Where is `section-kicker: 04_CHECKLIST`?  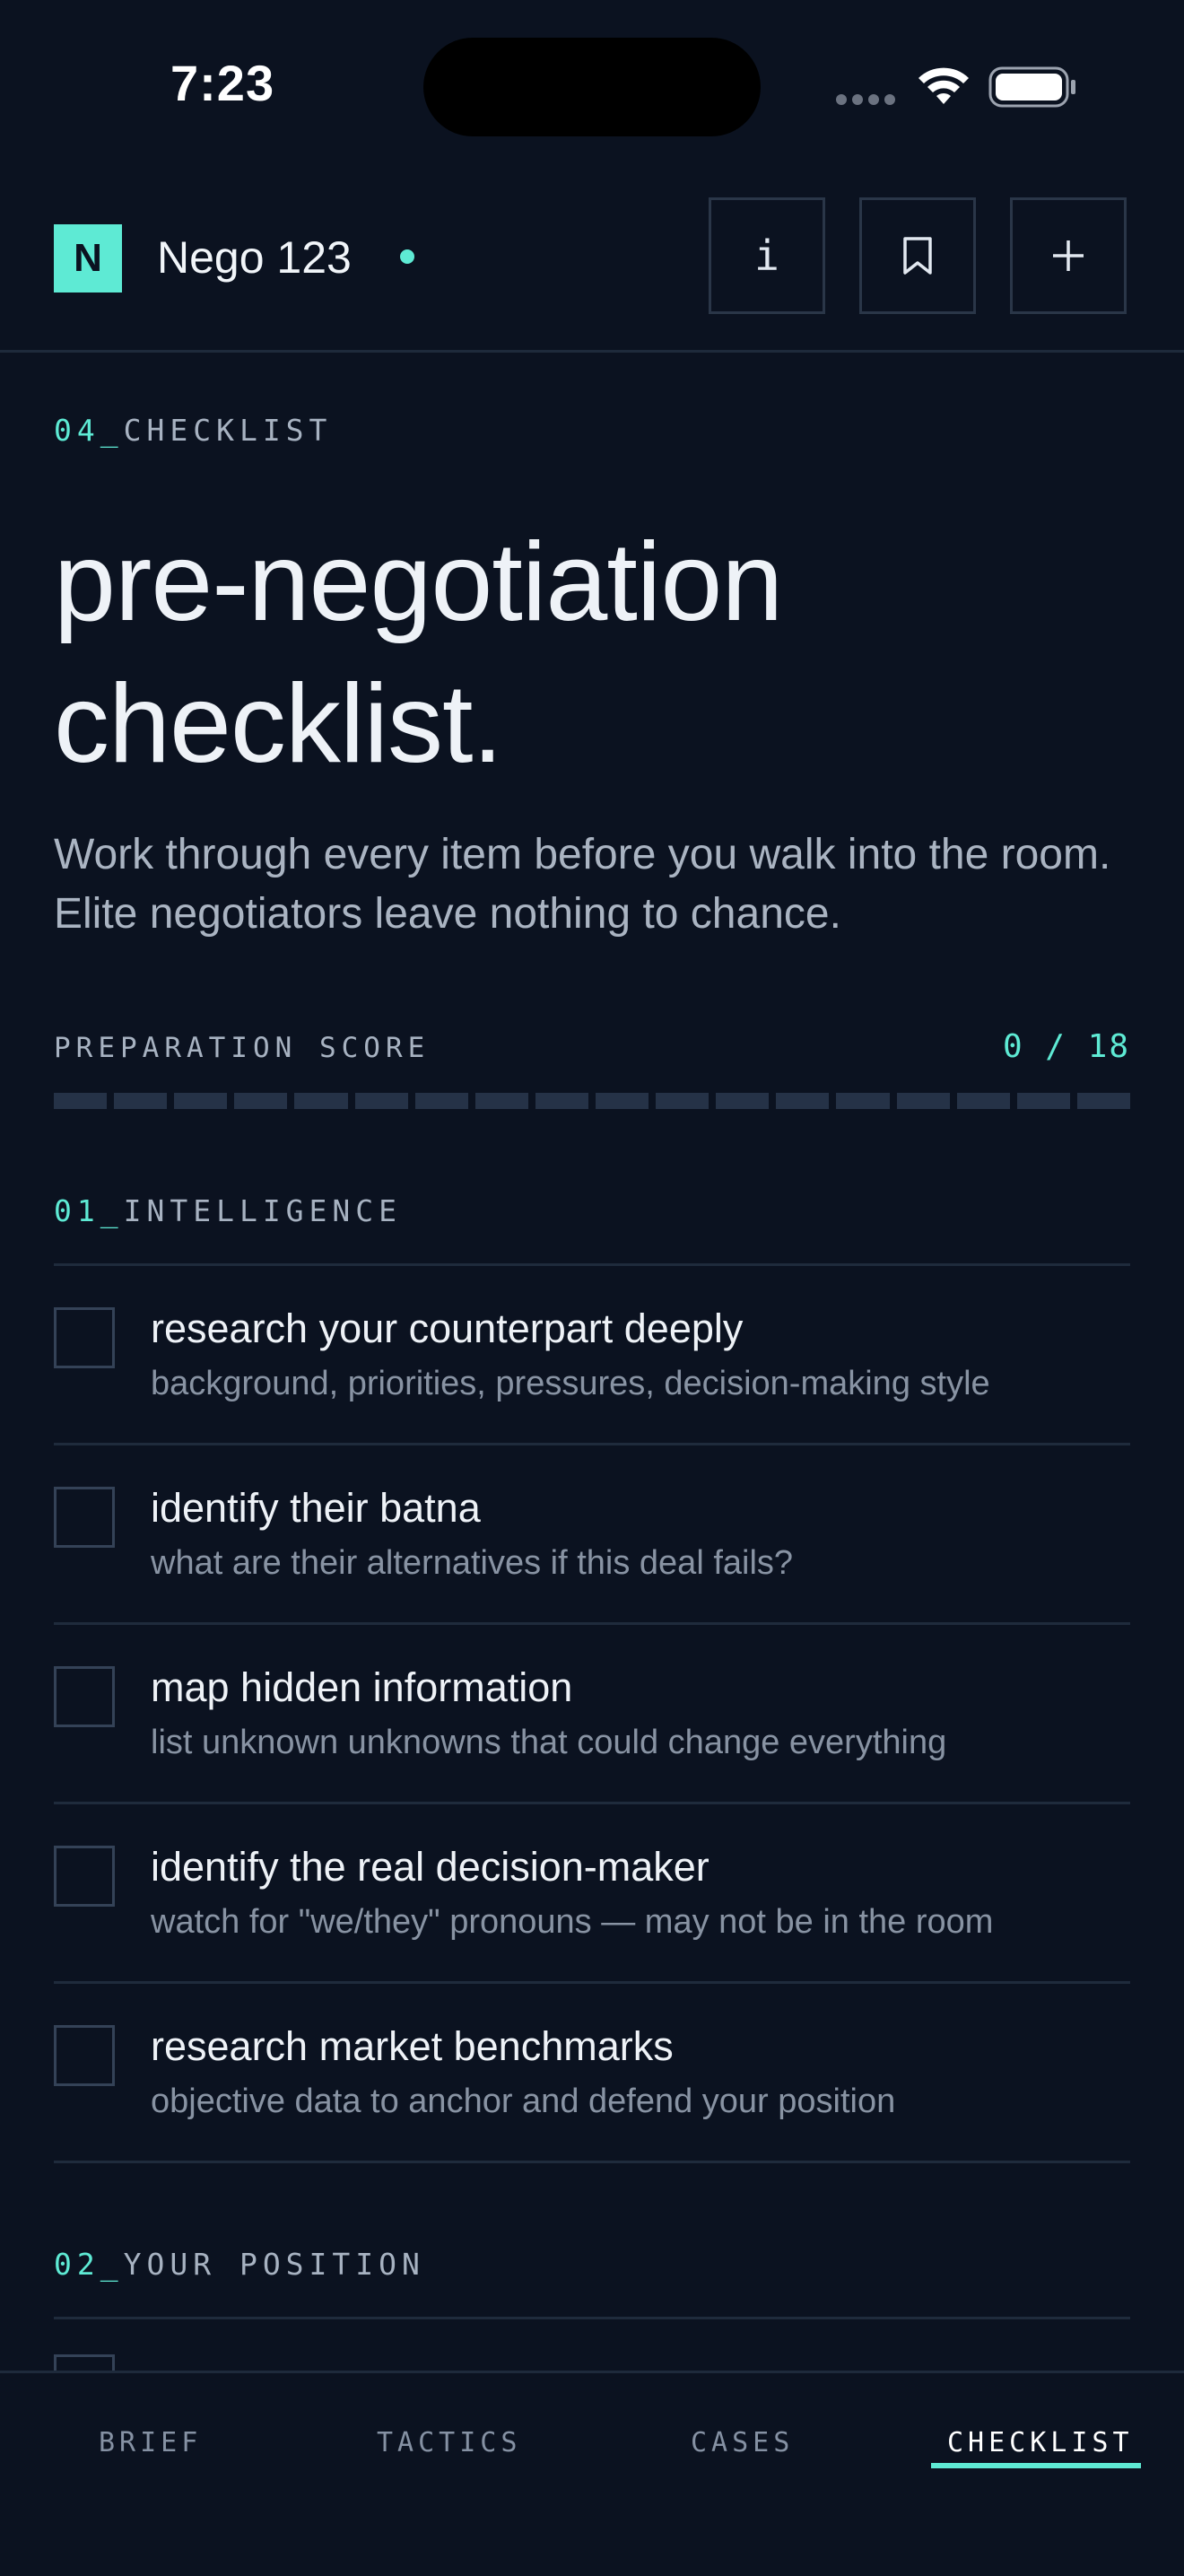
section-kicker: 04_CHECKLIST is located at coordinates (193, 430).